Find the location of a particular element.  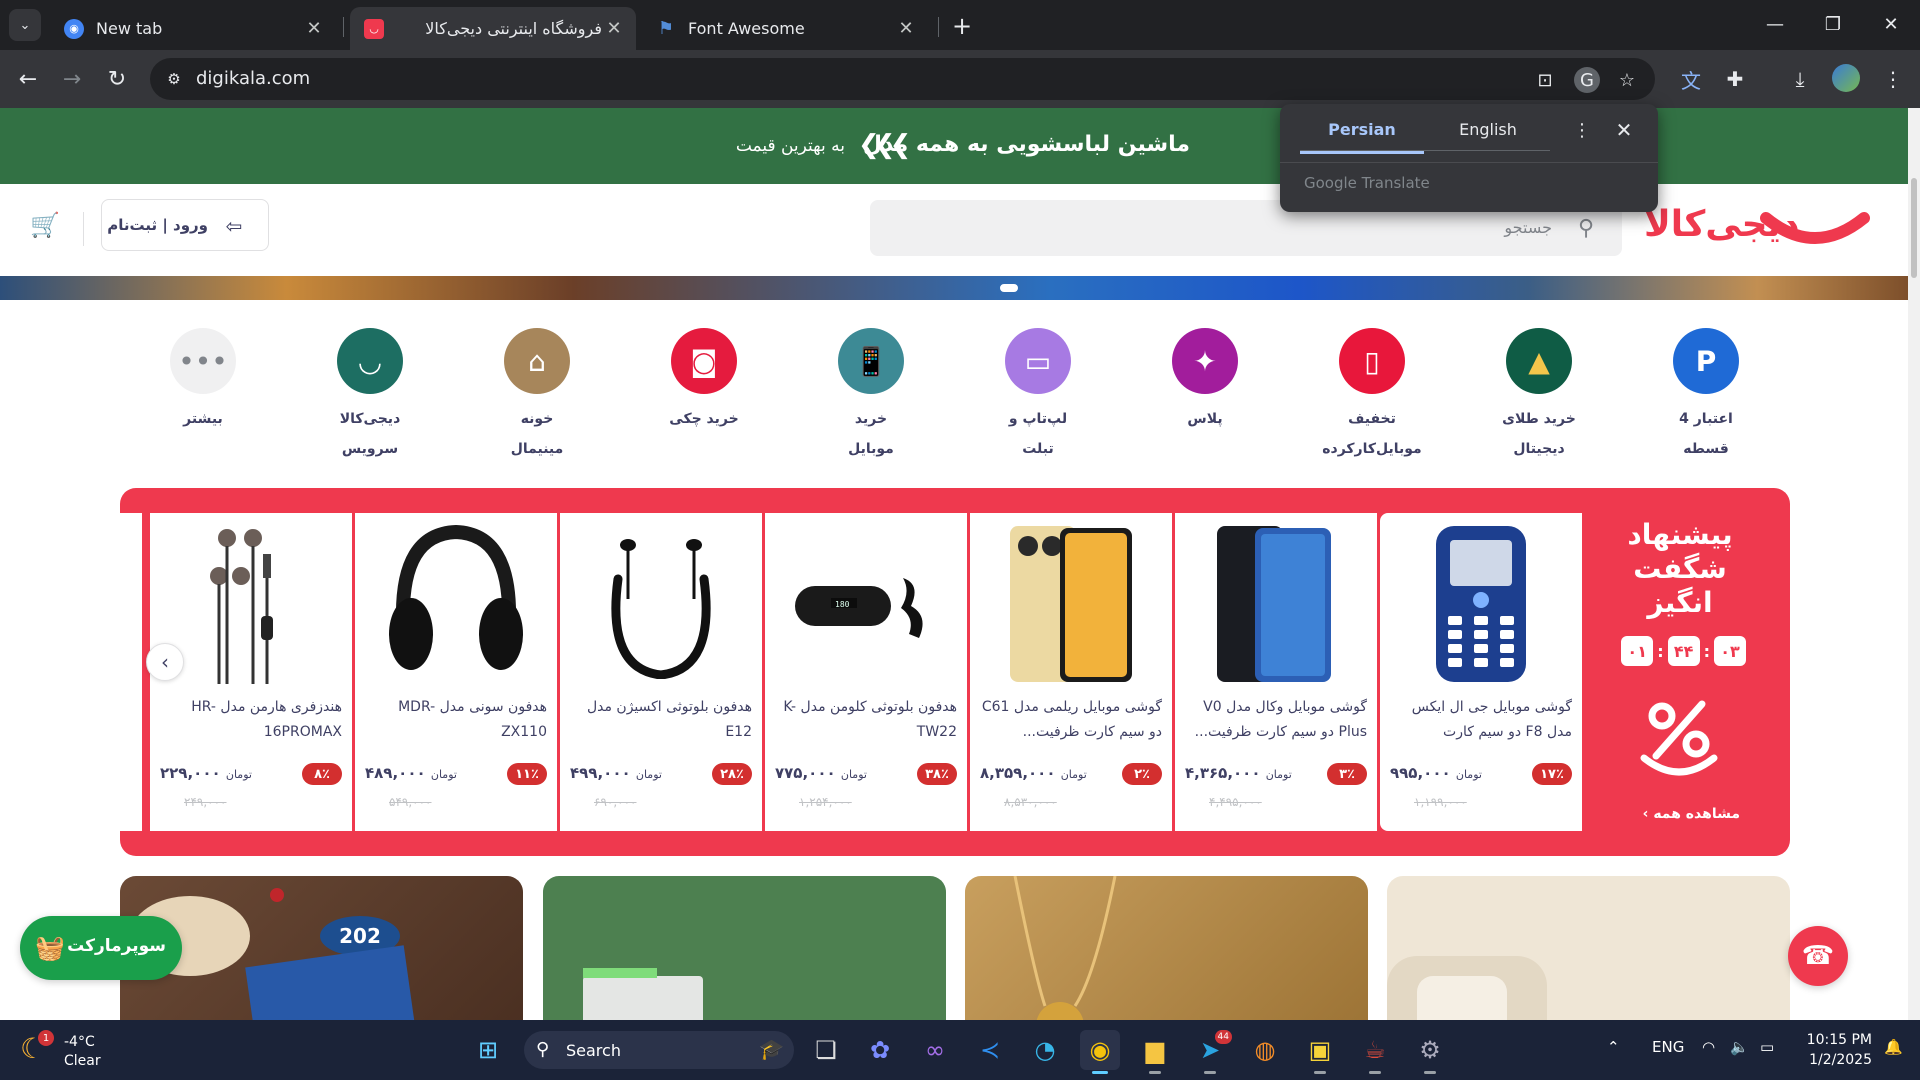

url-text: digikala.com is located at coordinates (253, 78).